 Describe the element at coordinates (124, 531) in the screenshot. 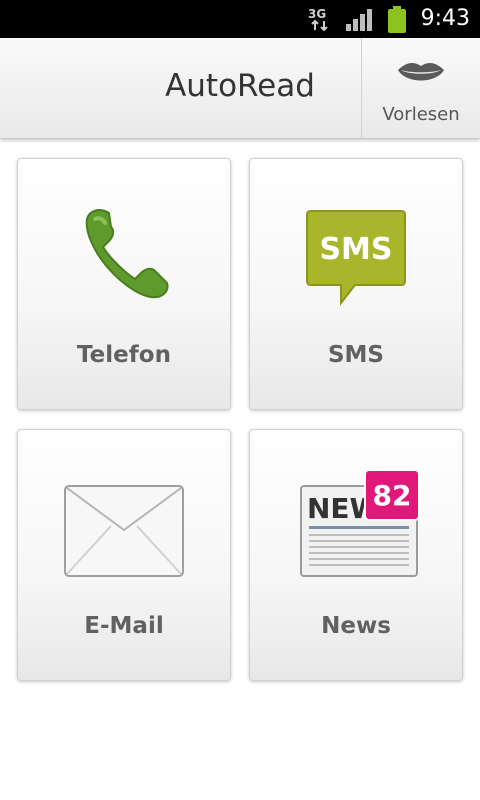

I see `envelope-icon` at that location.